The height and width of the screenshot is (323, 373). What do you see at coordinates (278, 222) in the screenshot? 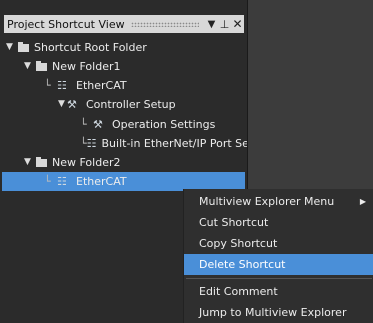
I see `menu-item-cut-shortcut: Cut Shortcut` at bounding box center [278, 222].